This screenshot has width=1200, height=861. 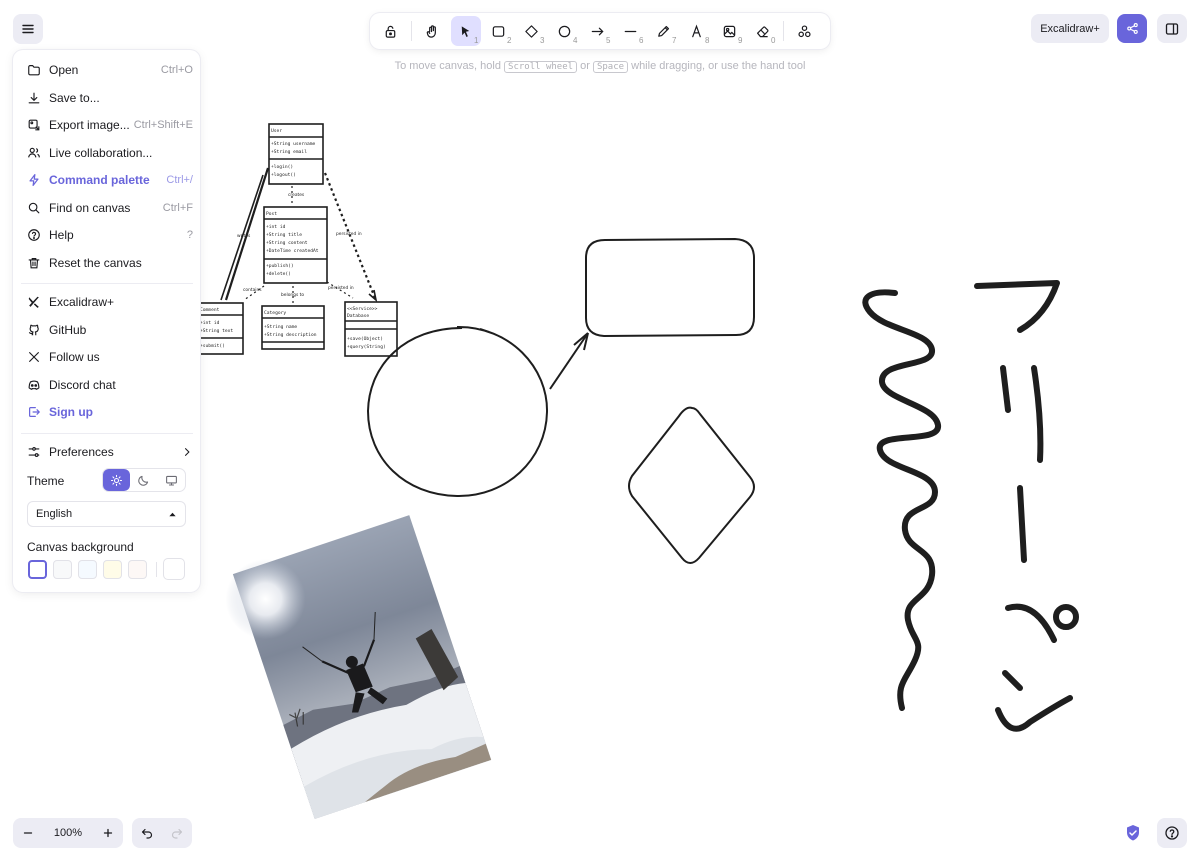 I want to click on line-tool: 6, so click(x=631, y=31).